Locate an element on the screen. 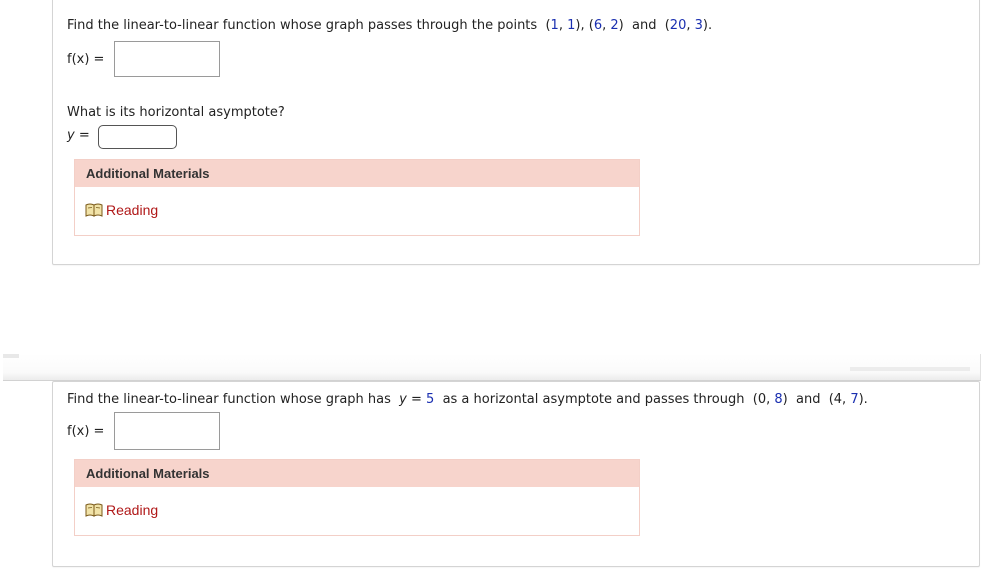  reading-link-label-2: Reading is located at coordinates (132, 510).